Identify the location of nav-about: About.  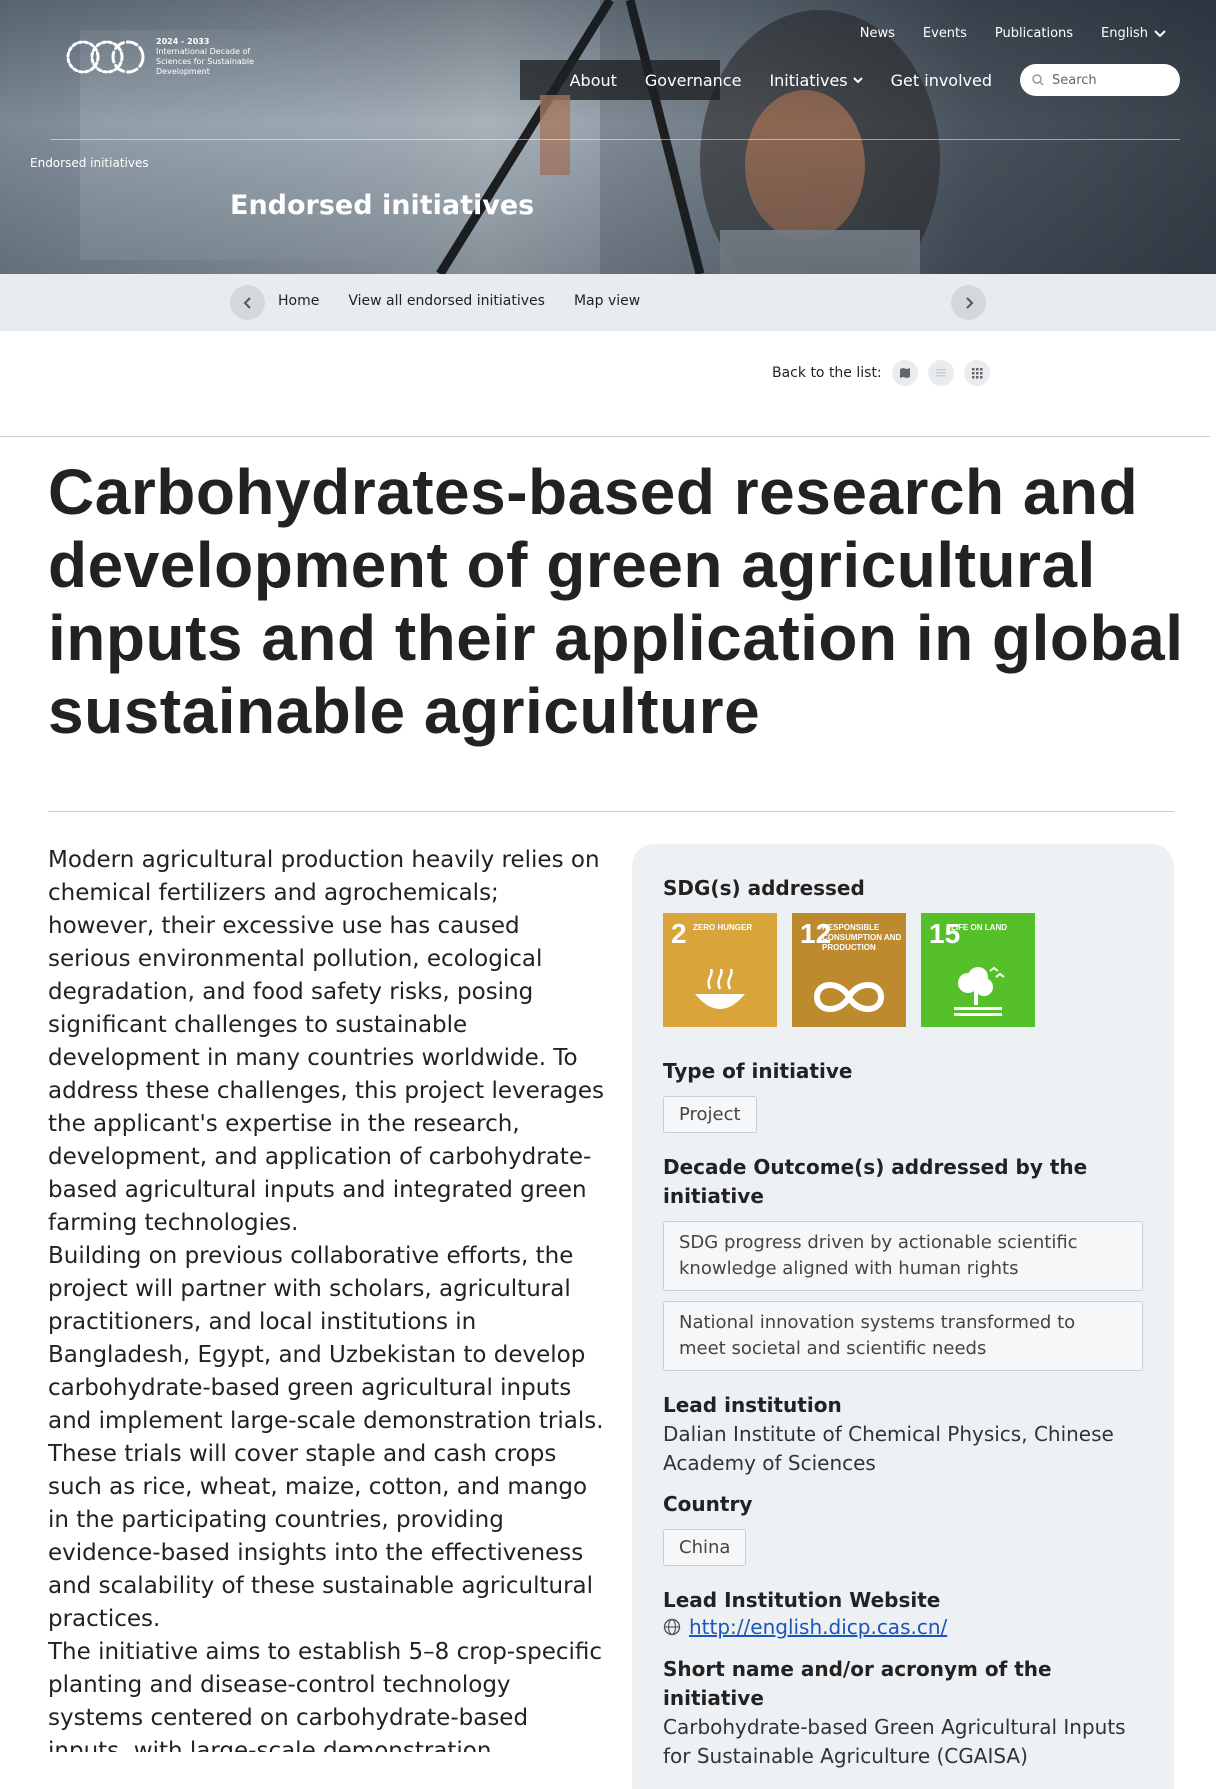
(593, 80).